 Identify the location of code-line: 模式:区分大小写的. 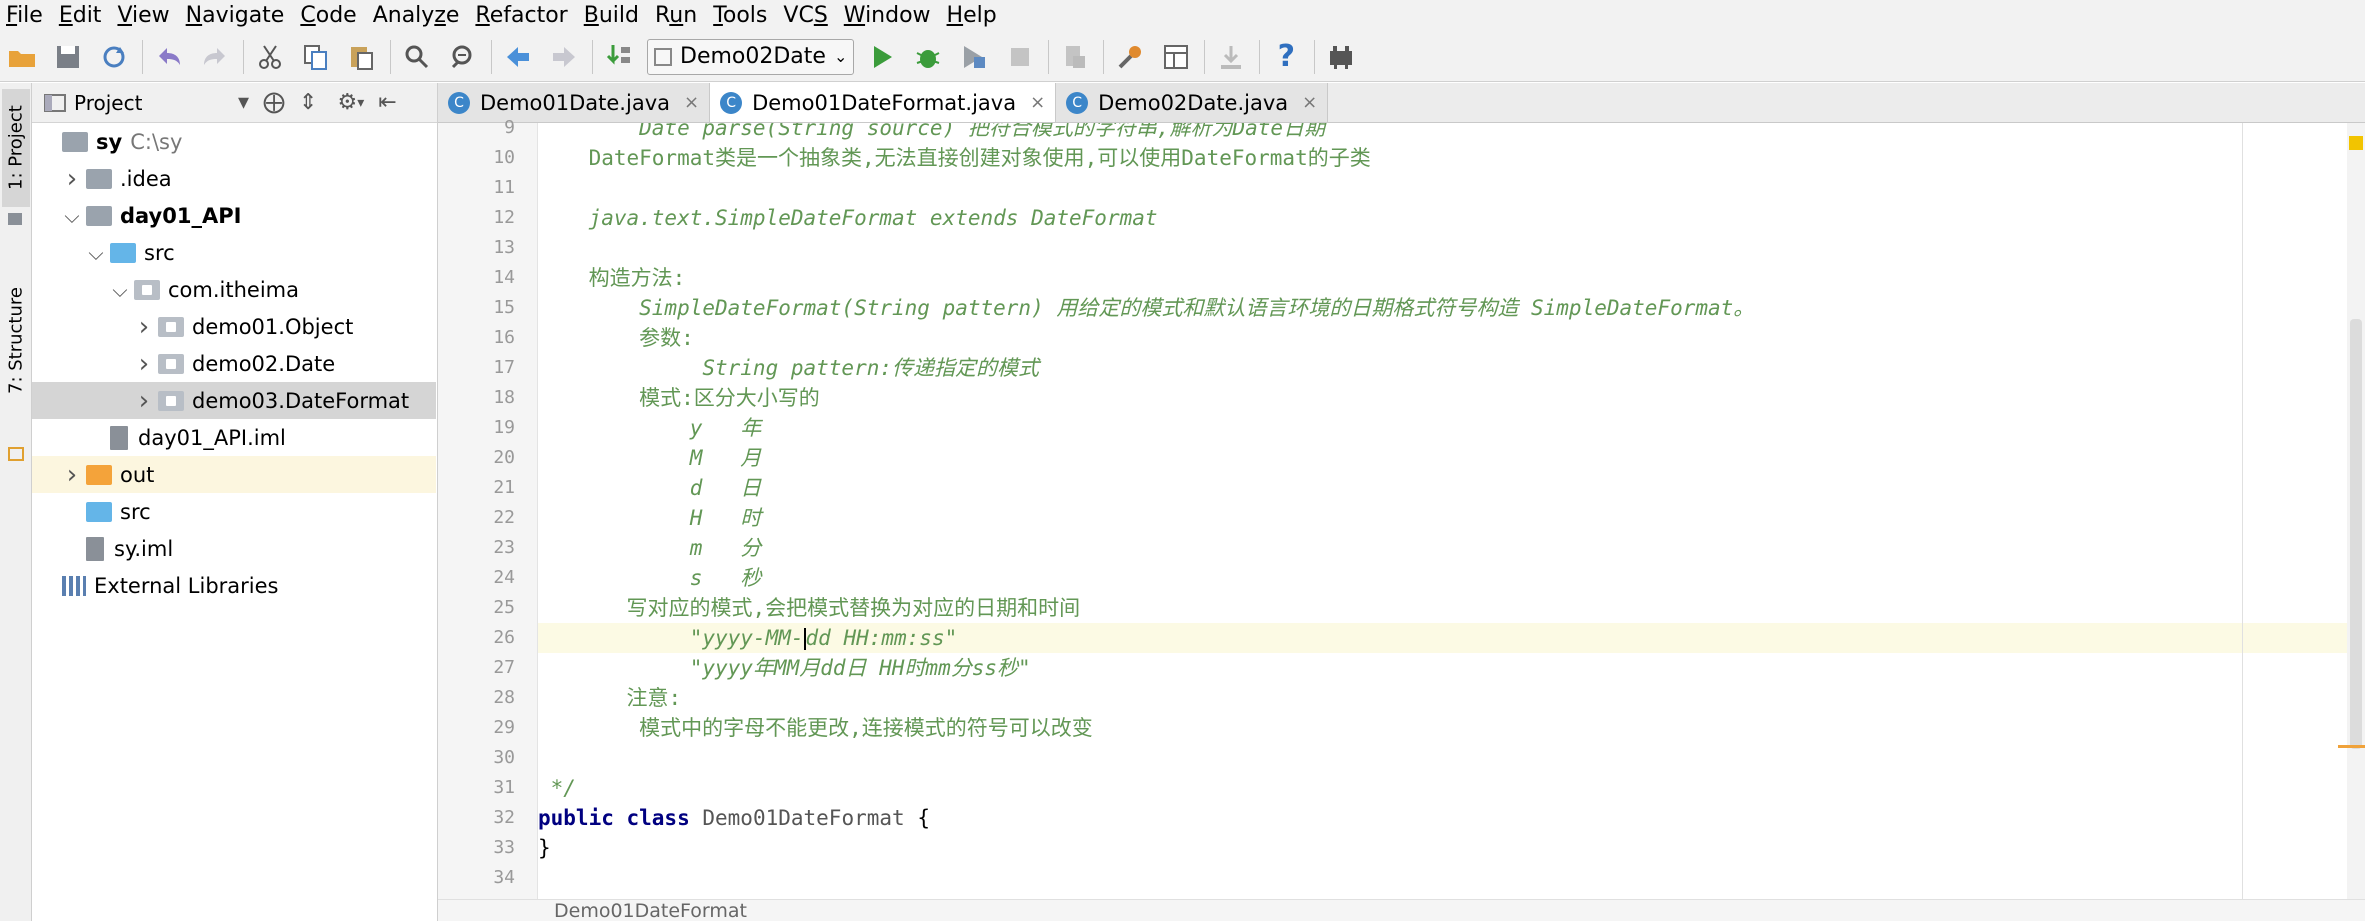
(1451, 398).